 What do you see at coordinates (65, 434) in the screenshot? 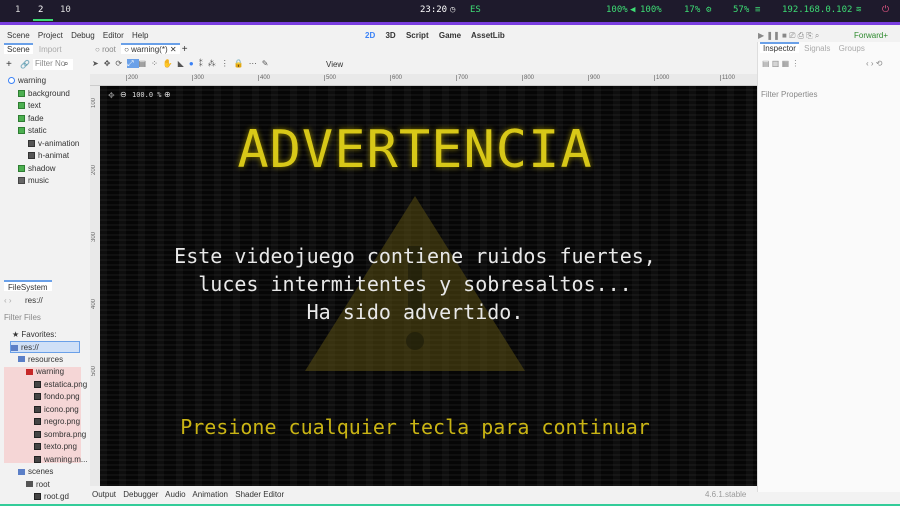
I see `file-name: sombra.png` at bounding box center [65, 434].